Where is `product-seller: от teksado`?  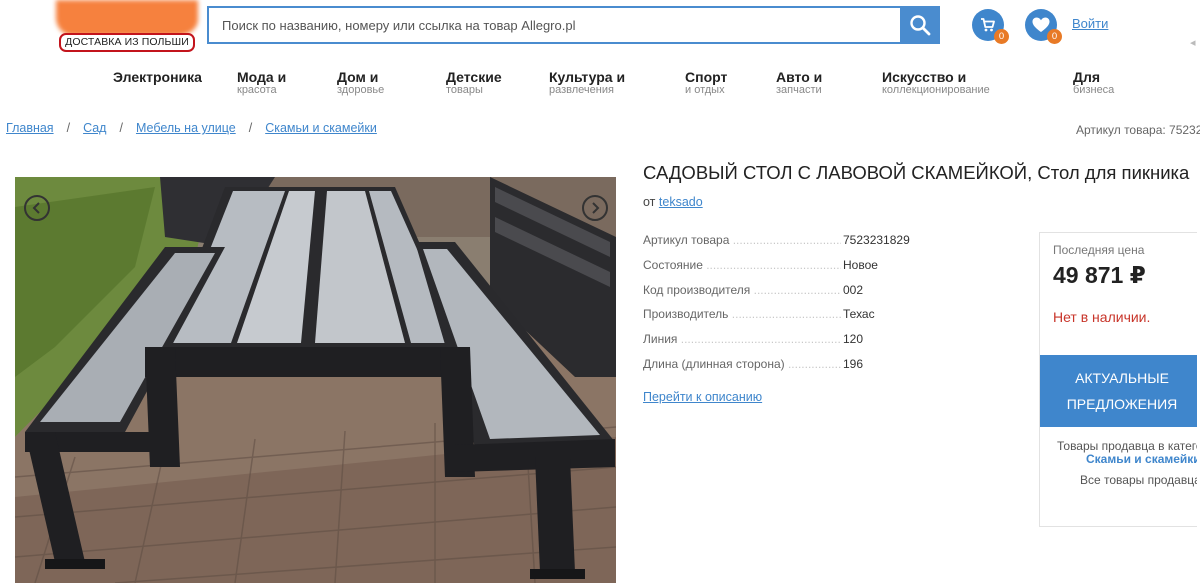
product-seller: от teksado is located at coordinates (673, 202).